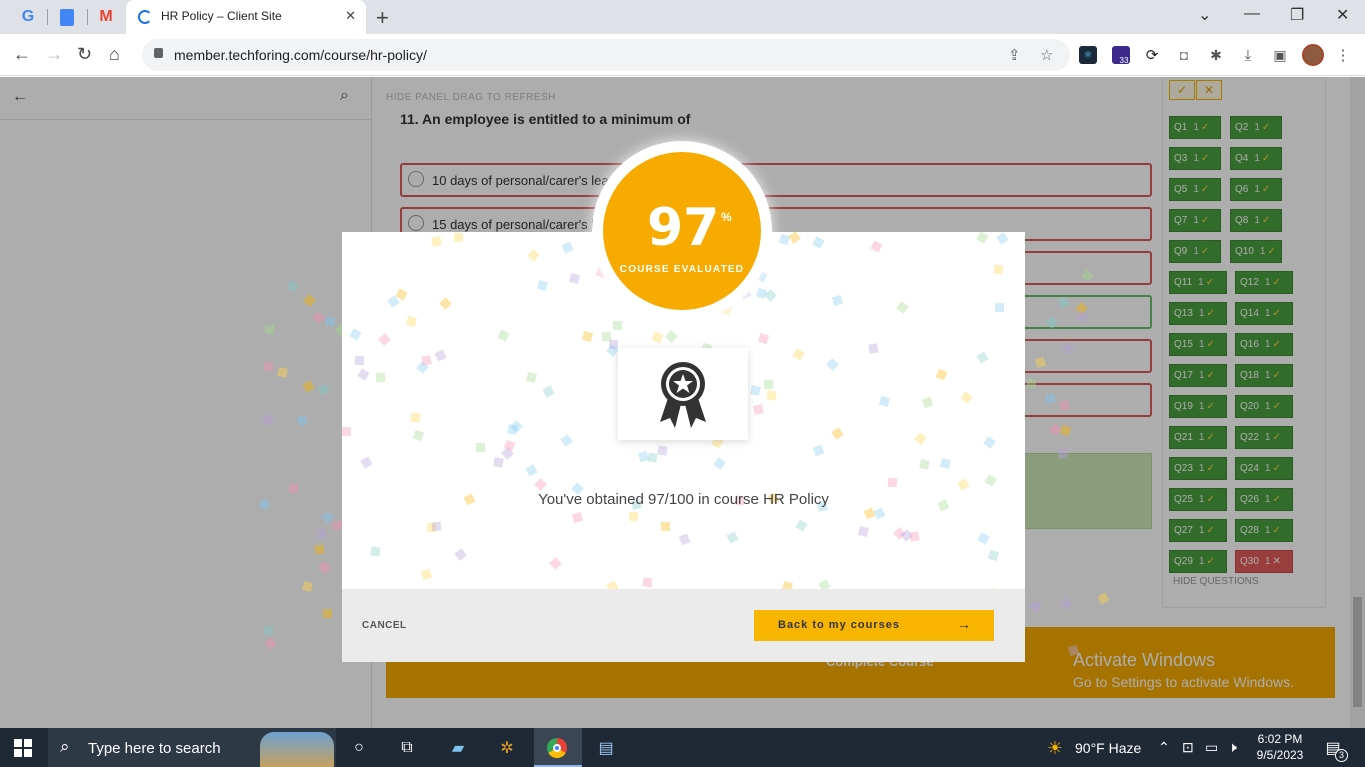 The height and width of the screenshot is (767, 1365). What do you see at coordinates (22, 54) in the screenshot?
I see `back-icon: ←` at bounding box center [22, 54].